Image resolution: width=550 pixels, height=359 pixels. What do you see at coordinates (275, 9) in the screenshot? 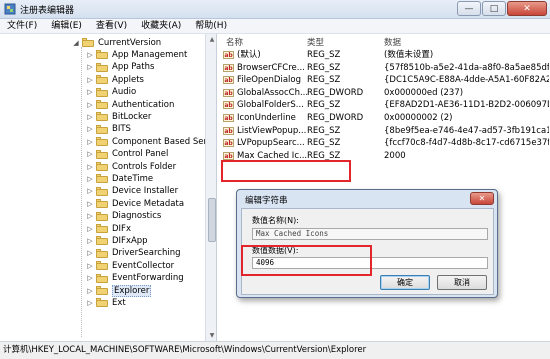
I see `title-bar: 注册表编辑器 — □ ✕` at bounding box center [275, 9].